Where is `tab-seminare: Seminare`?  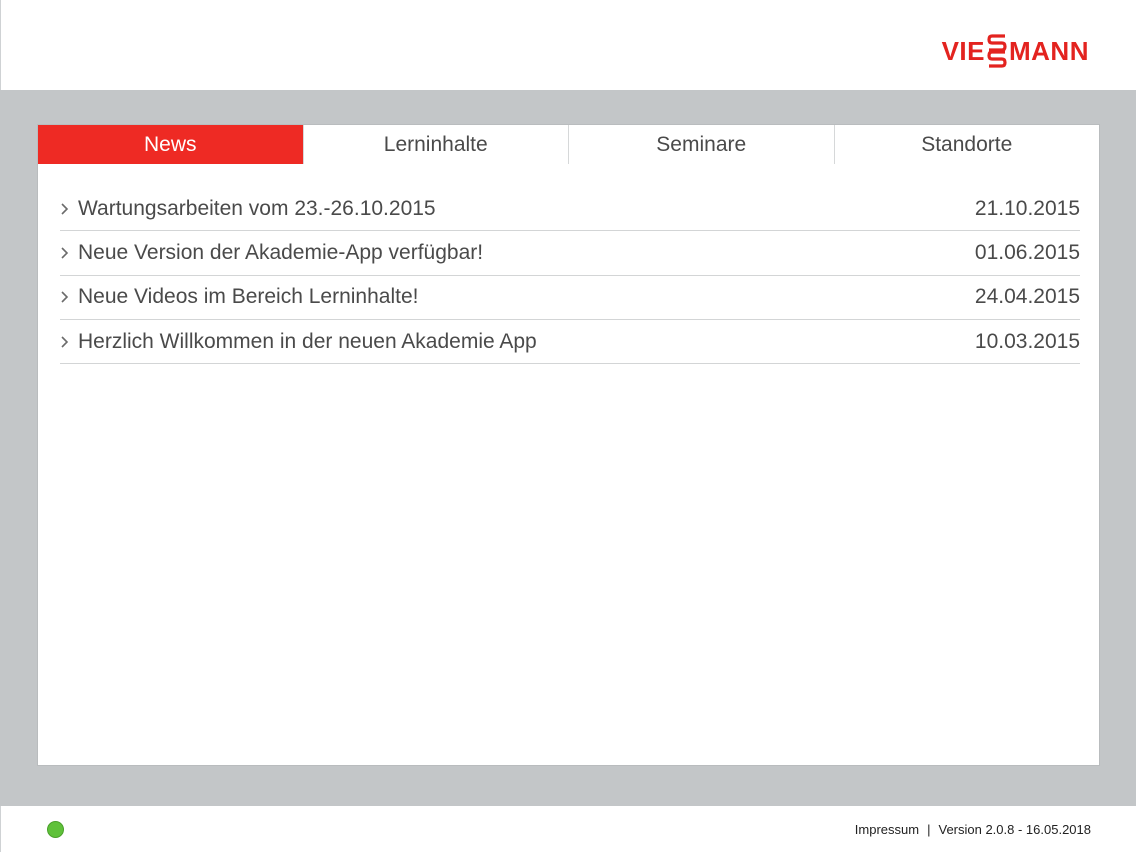
tab-seminare: Seminare is located at coordinates (701, 144).